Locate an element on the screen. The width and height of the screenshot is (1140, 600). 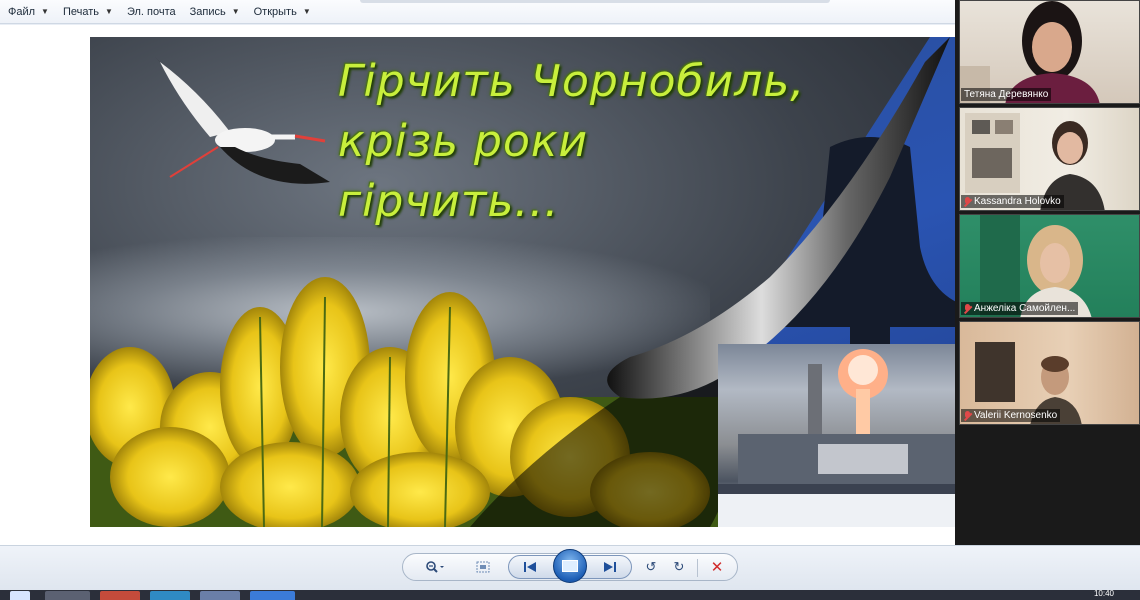
menu-email: Эл. почта is located at coordinates (151, 12).